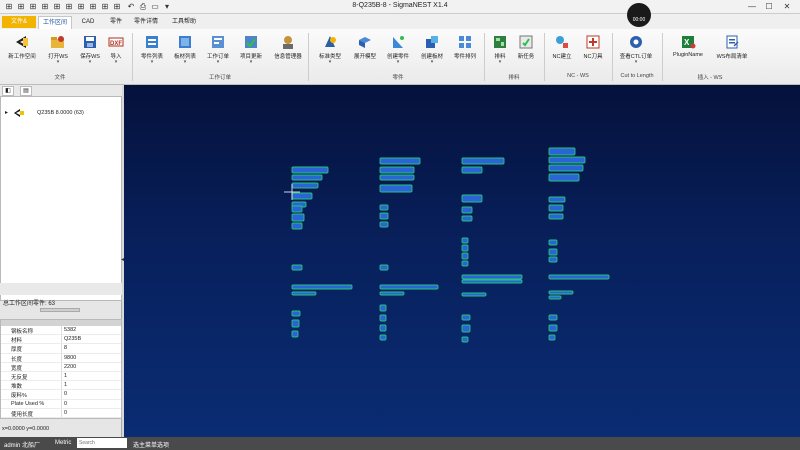  What do you see at coordinates (184, 22) in the screenshot?
I see `tab-tools-help: 工具帮助` at bounding box center [184, 22].